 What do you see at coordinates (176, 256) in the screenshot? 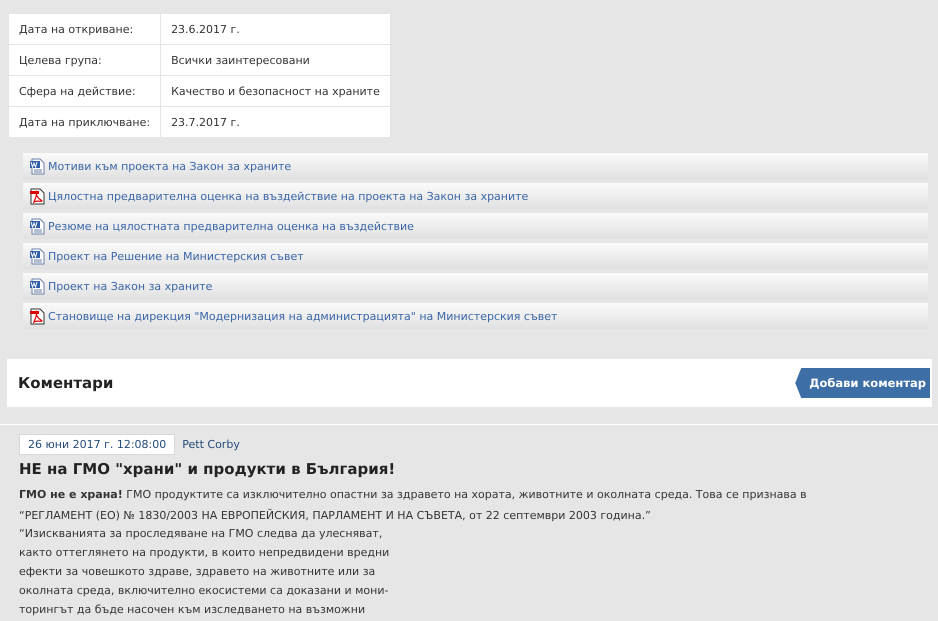
I see `document-link: Проект на Решение на Министерския съвет` at bounding box center [176, 256].